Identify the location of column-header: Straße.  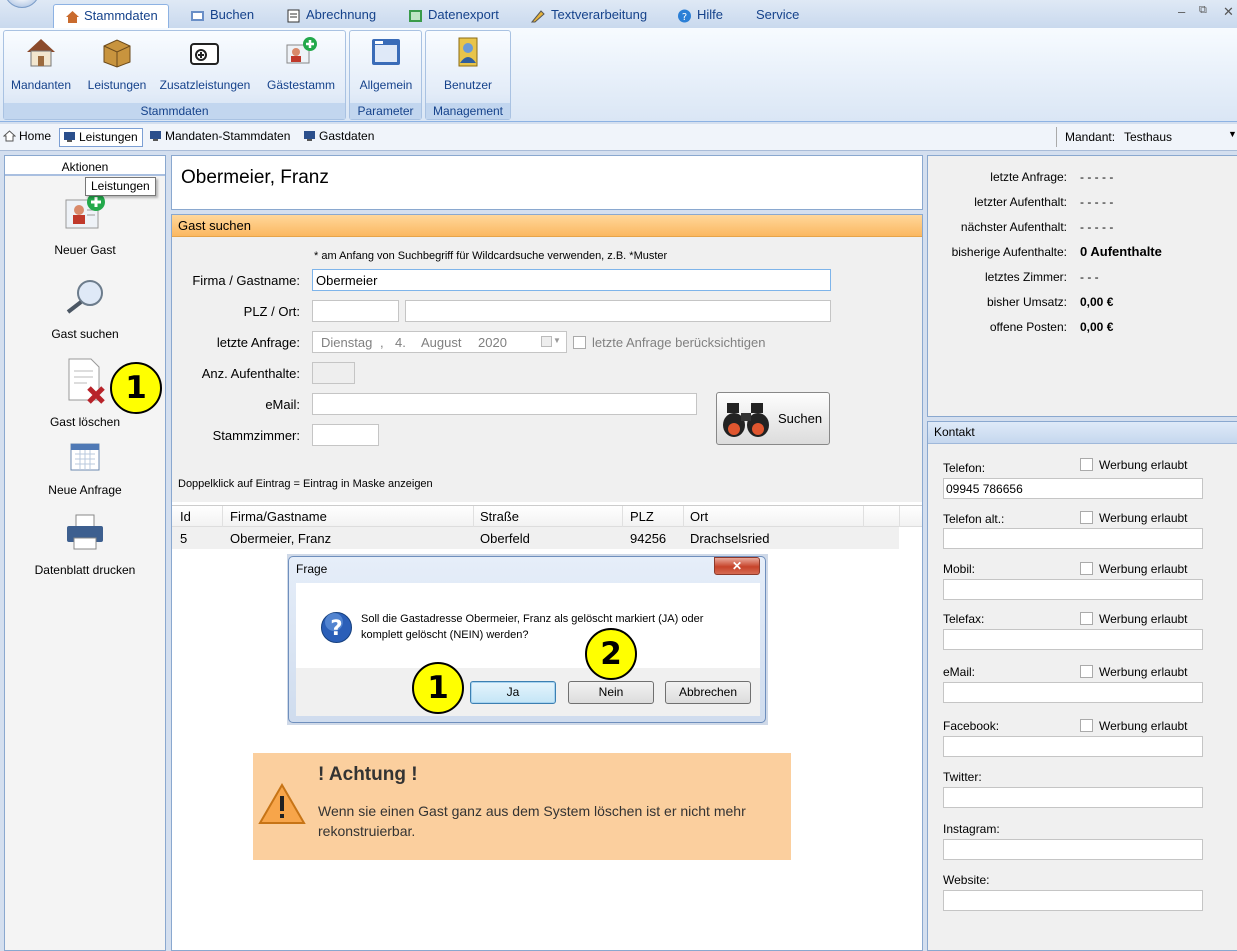
(499, 516).